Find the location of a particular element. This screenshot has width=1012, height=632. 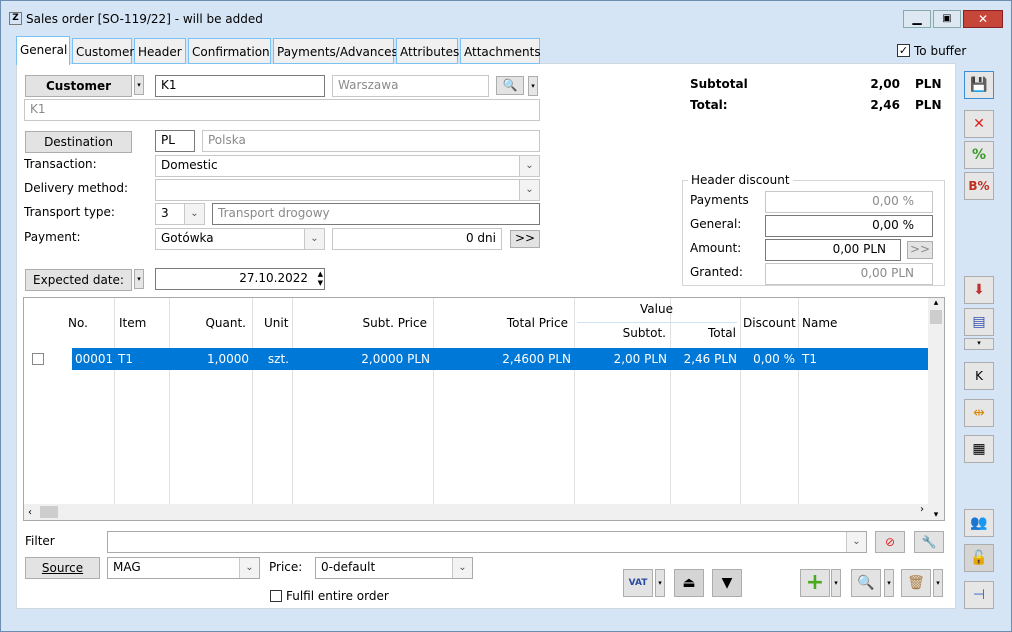

tab-header: Header is located at coordinates (160, 51).